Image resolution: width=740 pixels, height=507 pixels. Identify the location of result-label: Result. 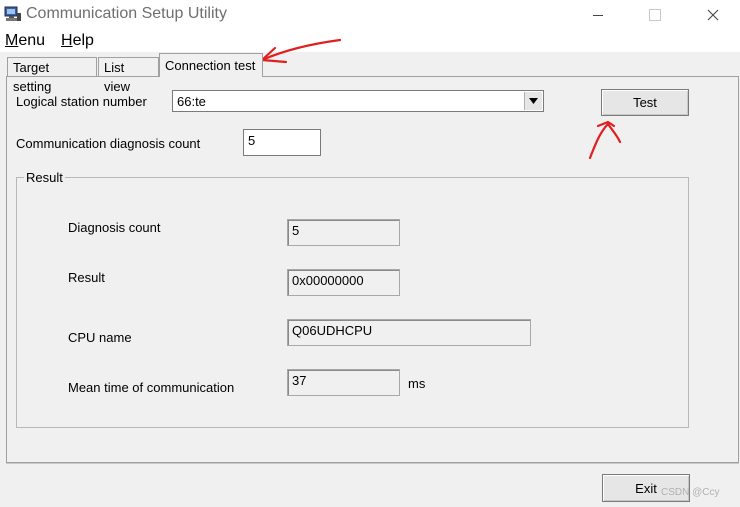
(86, 277).